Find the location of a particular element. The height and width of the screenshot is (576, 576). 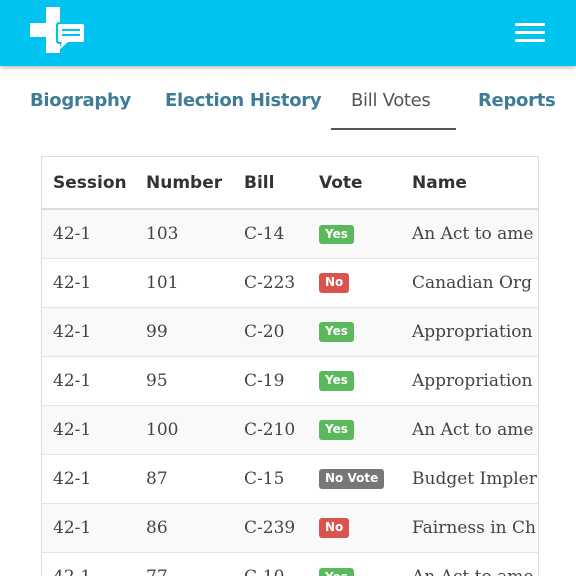

bill-cell: C-14 is located at coordinates (270, 233).